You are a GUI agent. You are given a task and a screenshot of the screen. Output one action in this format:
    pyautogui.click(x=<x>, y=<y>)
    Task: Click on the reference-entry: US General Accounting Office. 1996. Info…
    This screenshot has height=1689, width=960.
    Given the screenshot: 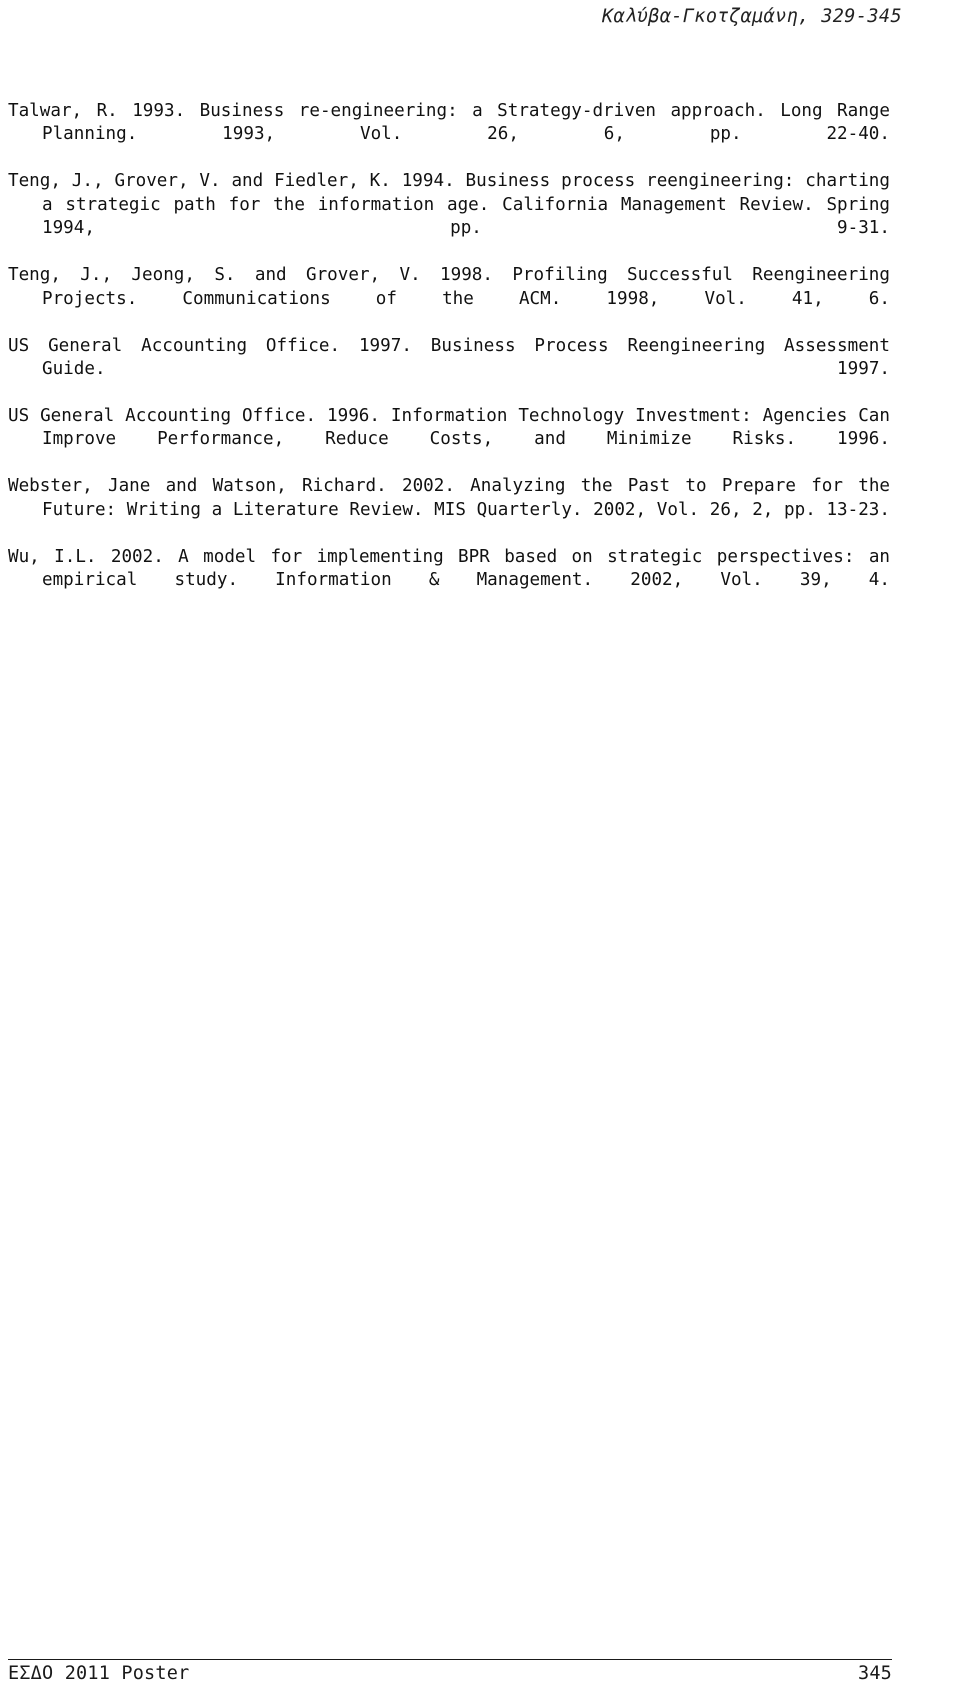 What is the action you would take?
    pyautogui.click(x=449, y=427)
    